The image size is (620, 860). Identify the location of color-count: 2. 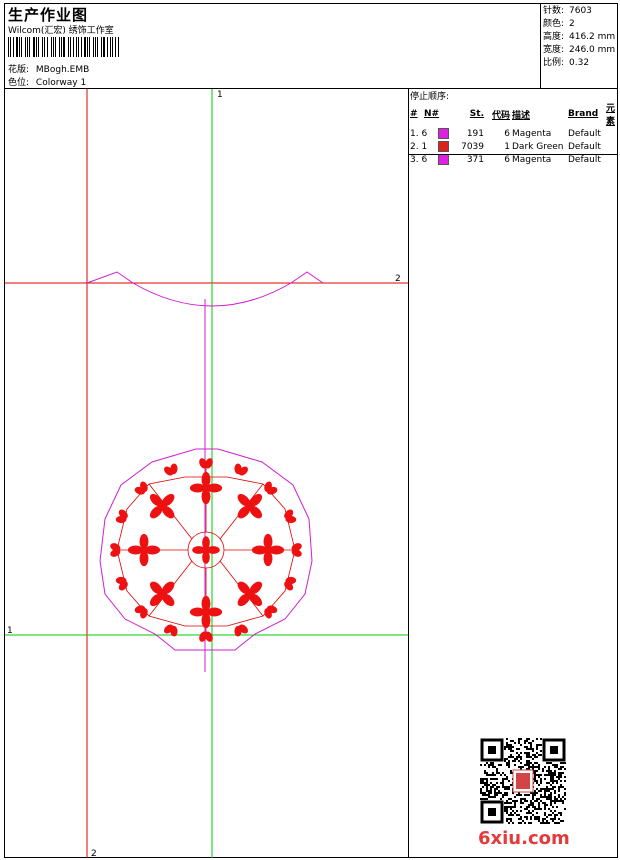
(572, 24).